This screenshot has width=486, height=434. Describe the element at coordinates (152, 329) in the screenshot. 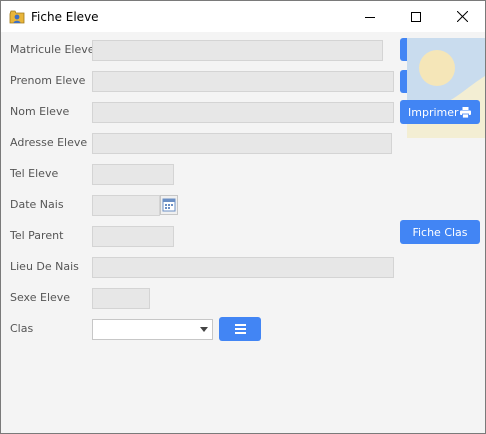

I see `clas-select` at that location.